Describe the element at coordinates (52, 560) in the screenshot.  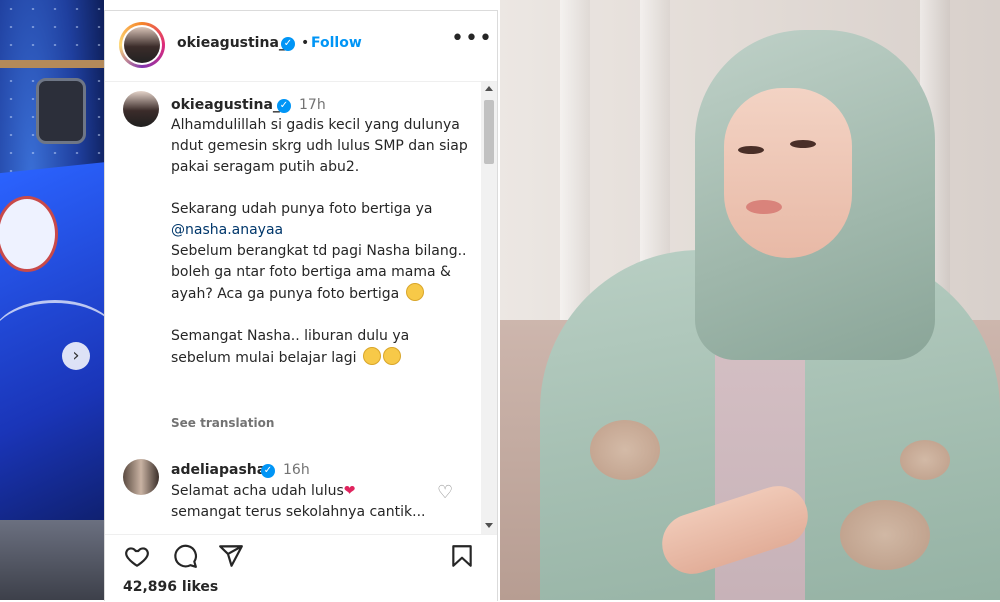
I see `photo-bottom` at that location.